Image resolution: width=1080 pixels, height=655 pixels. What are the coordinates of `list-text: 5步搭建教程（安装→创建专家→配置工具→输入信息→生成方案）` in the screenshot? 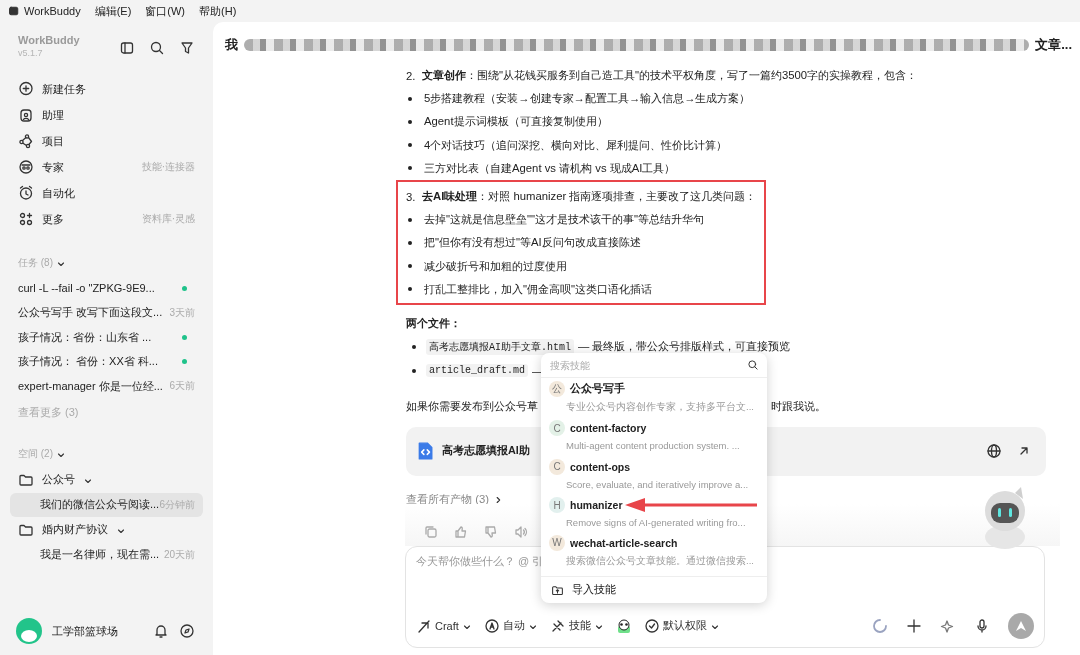 It's located at (587, 99).